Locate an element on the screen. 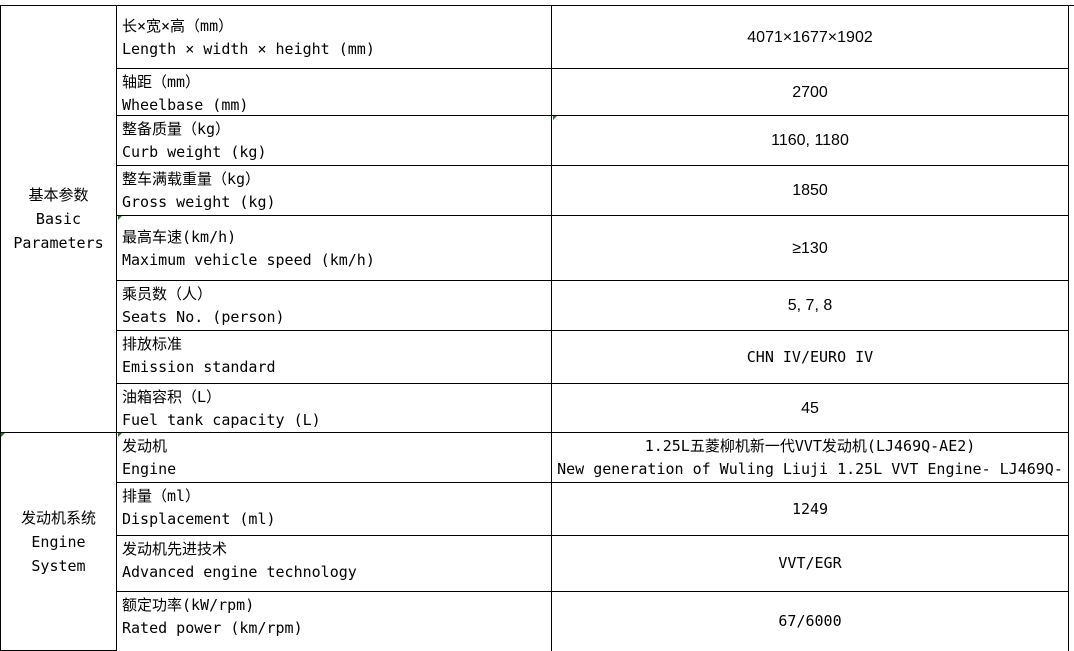 The width and height of the screenshot is (1074, 651). section-basic-parameters: 基本参数 Basic Parameters is located at coordinates (58, 219).